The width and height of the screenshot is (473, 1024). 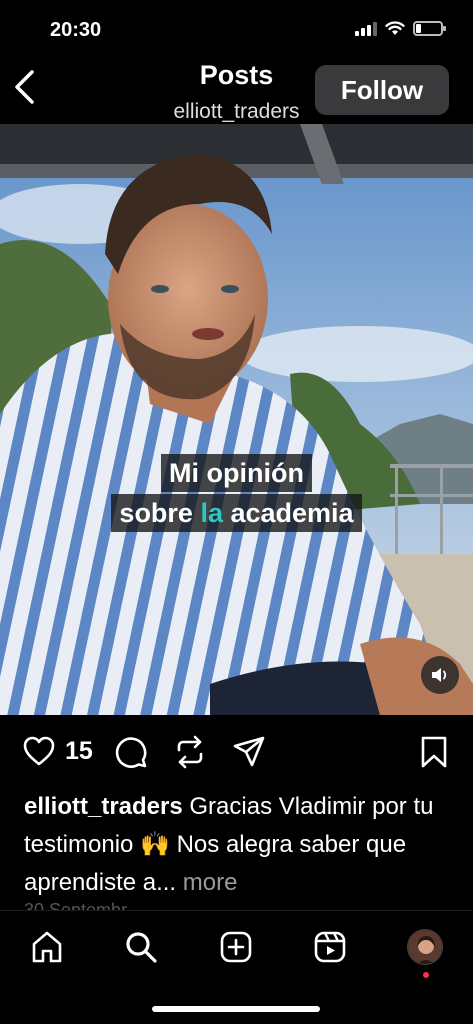 I want to click on home-indicator, so click(x=236, y=1009).